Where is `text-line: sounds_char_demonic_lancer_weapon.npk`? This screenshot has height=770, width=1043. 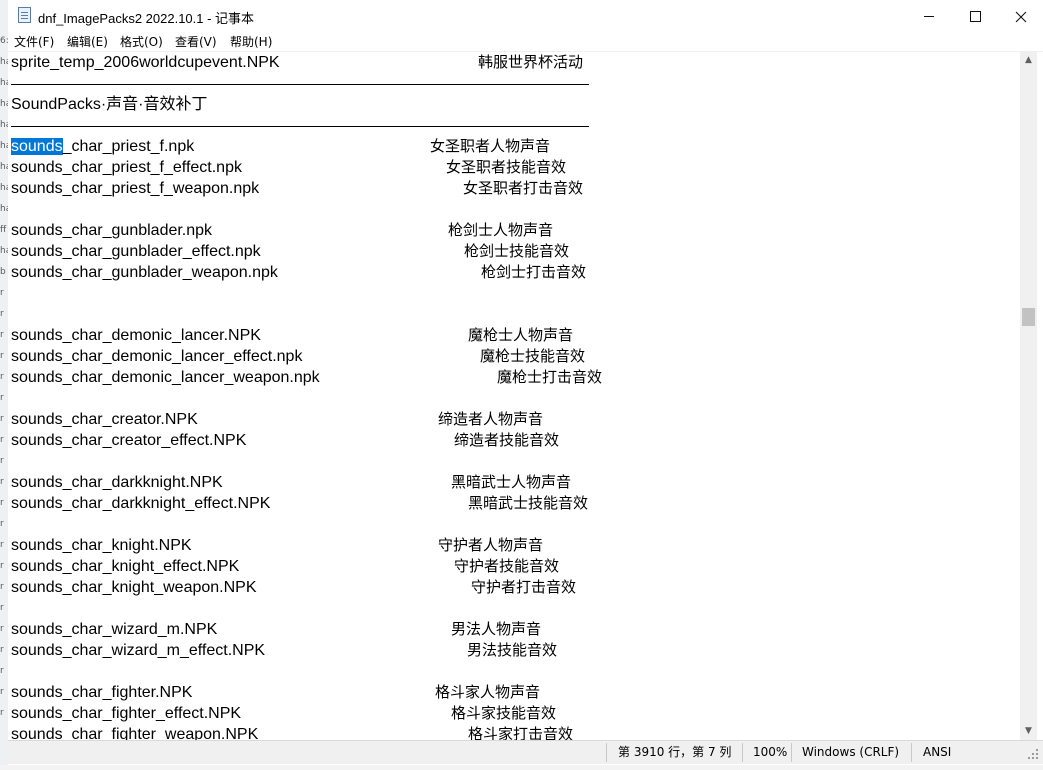
text-line: sounds_char_demonic_lancer_weapon.npk is located at coordinates (165, 377).